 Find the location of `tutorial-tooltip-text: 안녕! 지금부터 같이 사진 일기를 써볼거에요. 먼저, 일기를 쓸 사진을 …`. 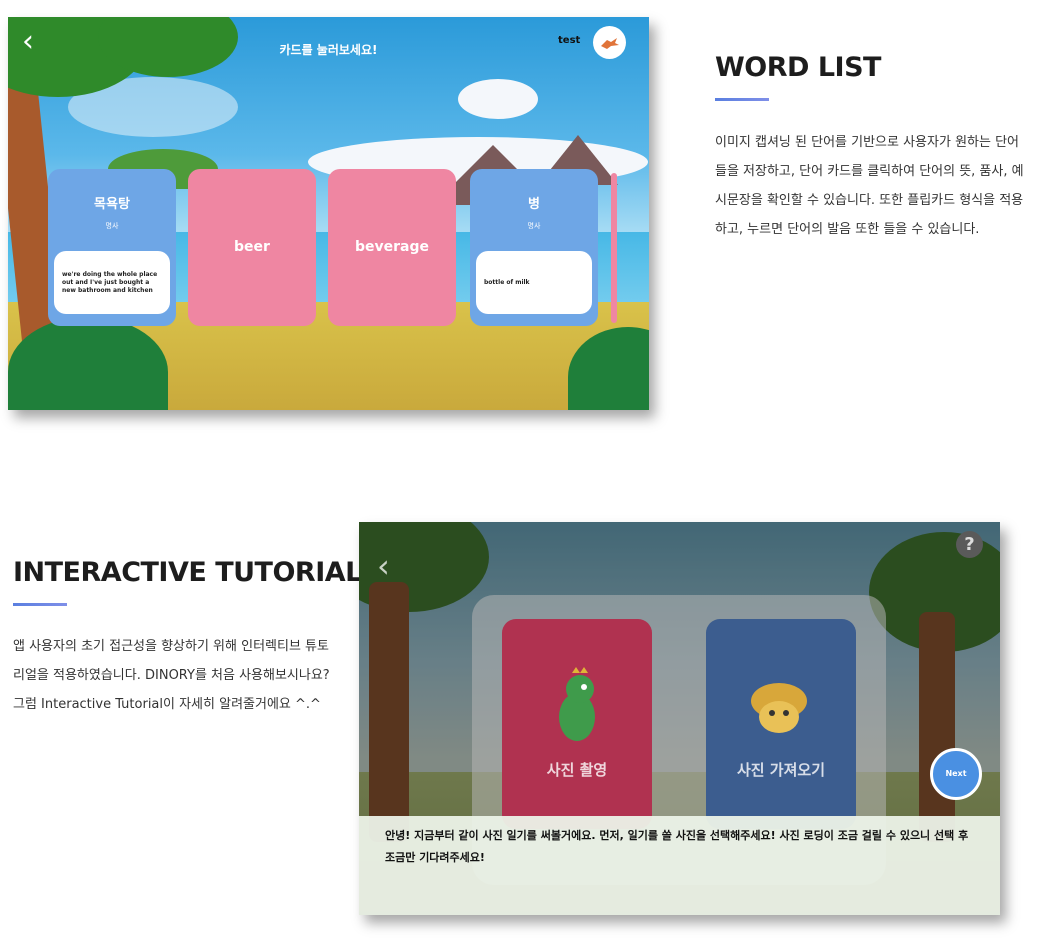

tutorial-tooltip-text: 안녕! 지금부터 같이 사진 일기를 써볼거에요. 먼저, 일기를 쓸 사진을 … is located at coordinates (677, 846).